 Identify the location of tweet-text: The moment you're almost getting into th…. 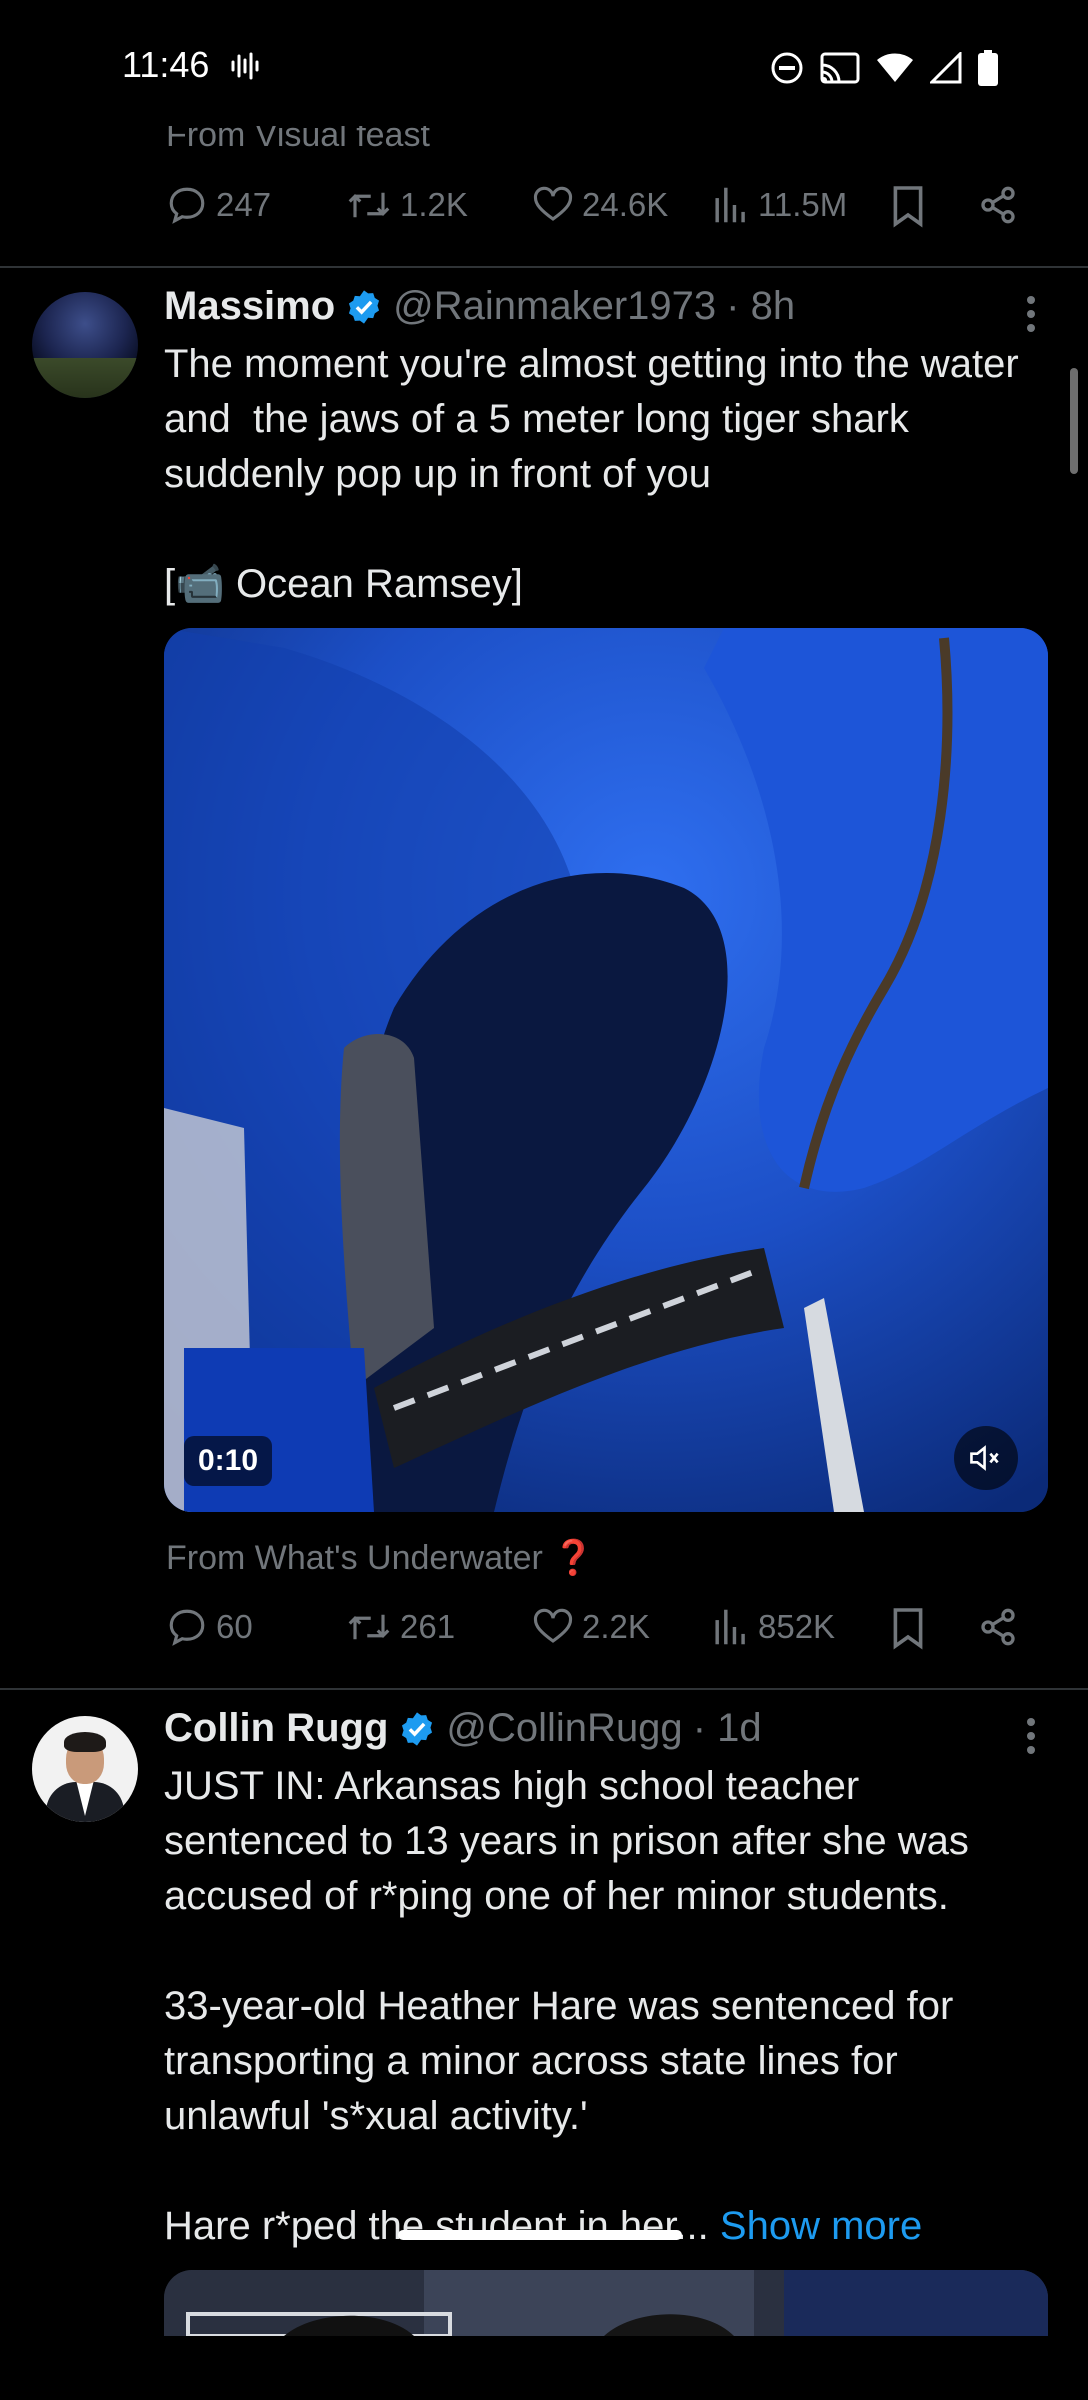
(591, 474).